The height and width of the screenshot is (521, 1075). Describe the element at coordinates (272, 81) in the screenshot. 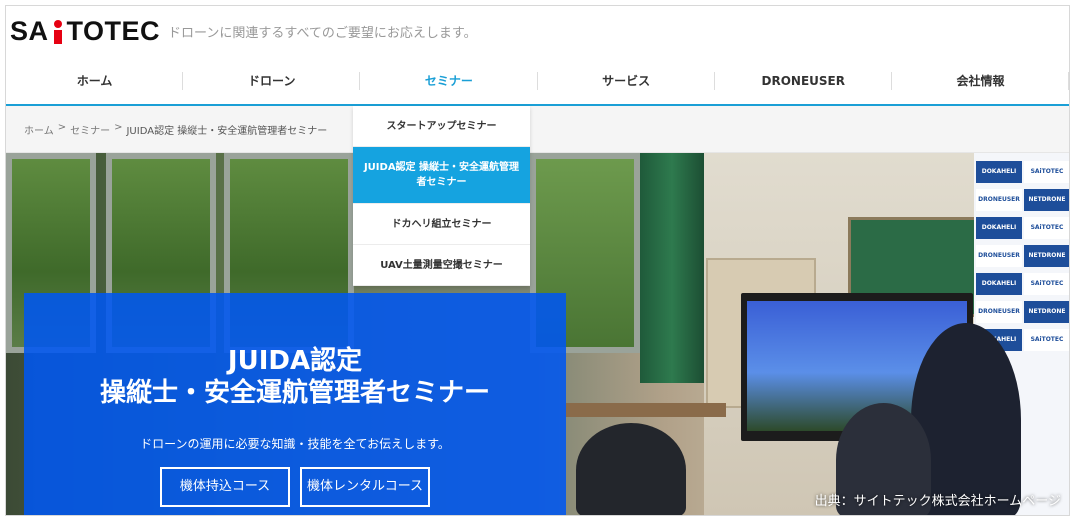

I see `nav-item-drone: ドローン` at that location.